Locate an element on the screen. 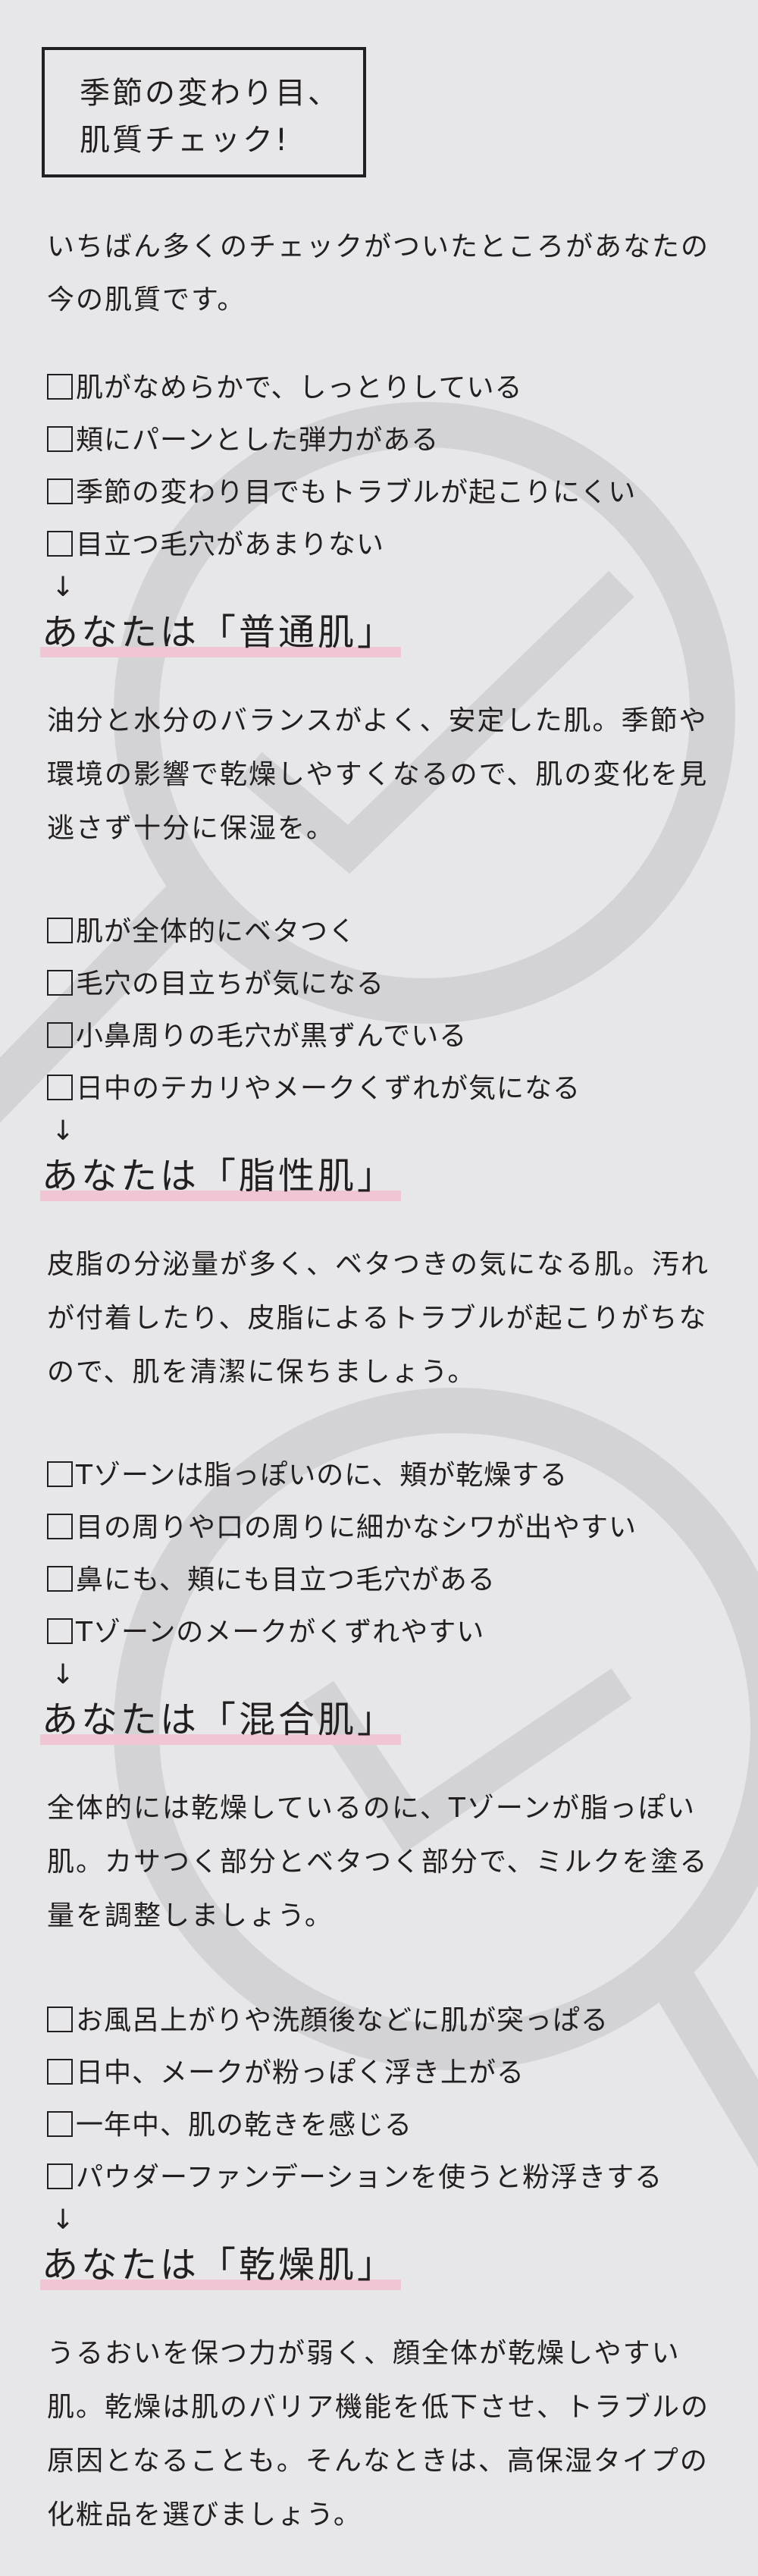 The width and height of the screenshot is (758, 2576). checklist-item: Tゾーンは脂っぽいのに、頬が乾燥する is located at coordinates (402, 1475).